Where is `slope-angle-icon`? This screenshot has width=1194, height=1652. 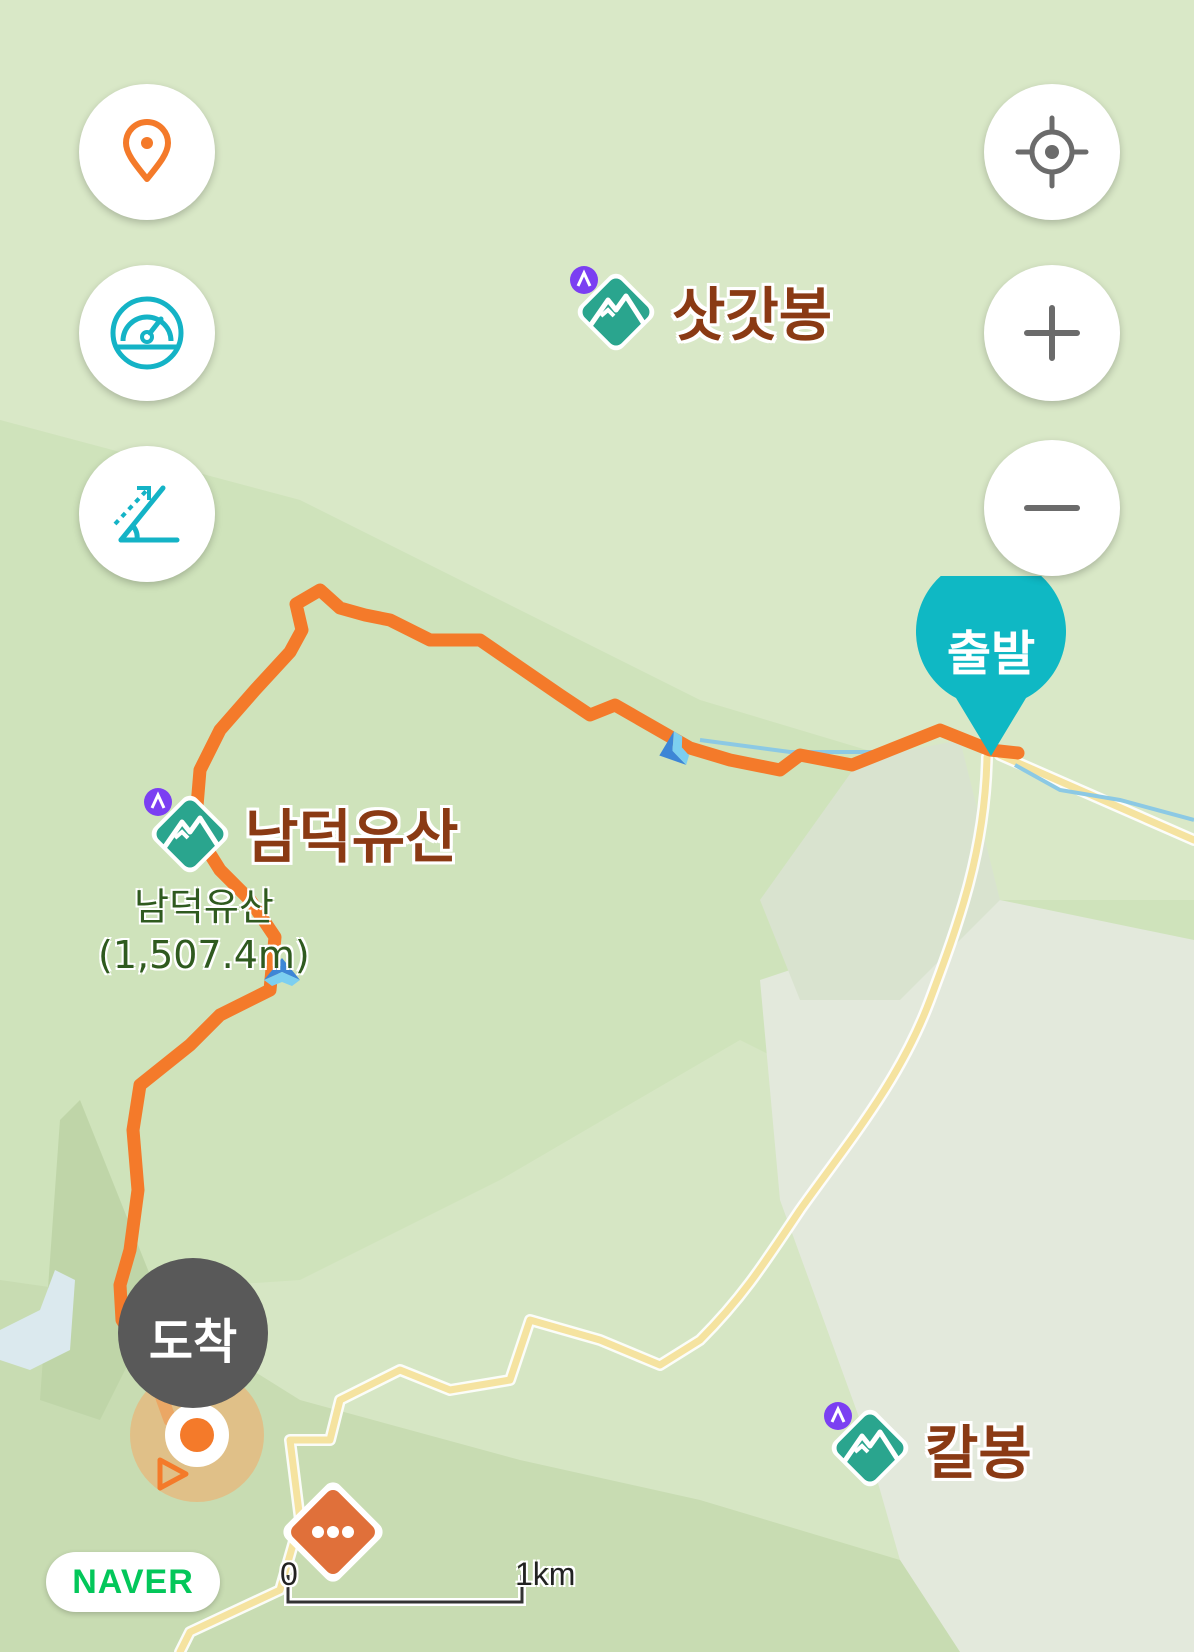
slope-angle-icon is located at coordinates (146, 514).